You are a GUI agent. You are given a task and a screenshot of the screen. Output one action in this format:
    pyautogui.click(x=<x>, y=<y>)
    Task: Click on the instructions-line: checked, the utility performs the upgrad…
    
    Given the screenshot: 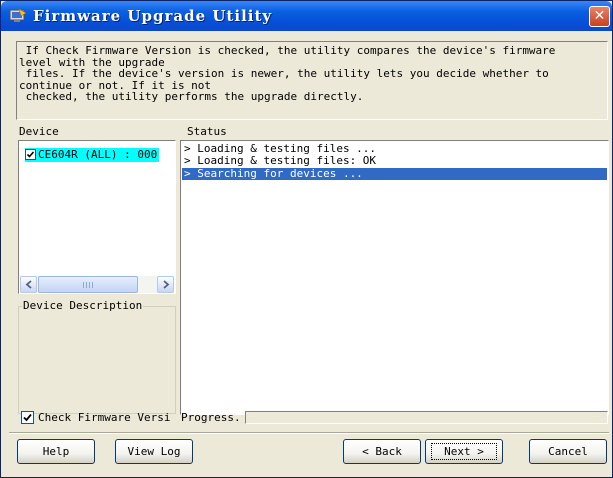 What is the action you would take?
    pyautogui.click(x=191, y=97)
    